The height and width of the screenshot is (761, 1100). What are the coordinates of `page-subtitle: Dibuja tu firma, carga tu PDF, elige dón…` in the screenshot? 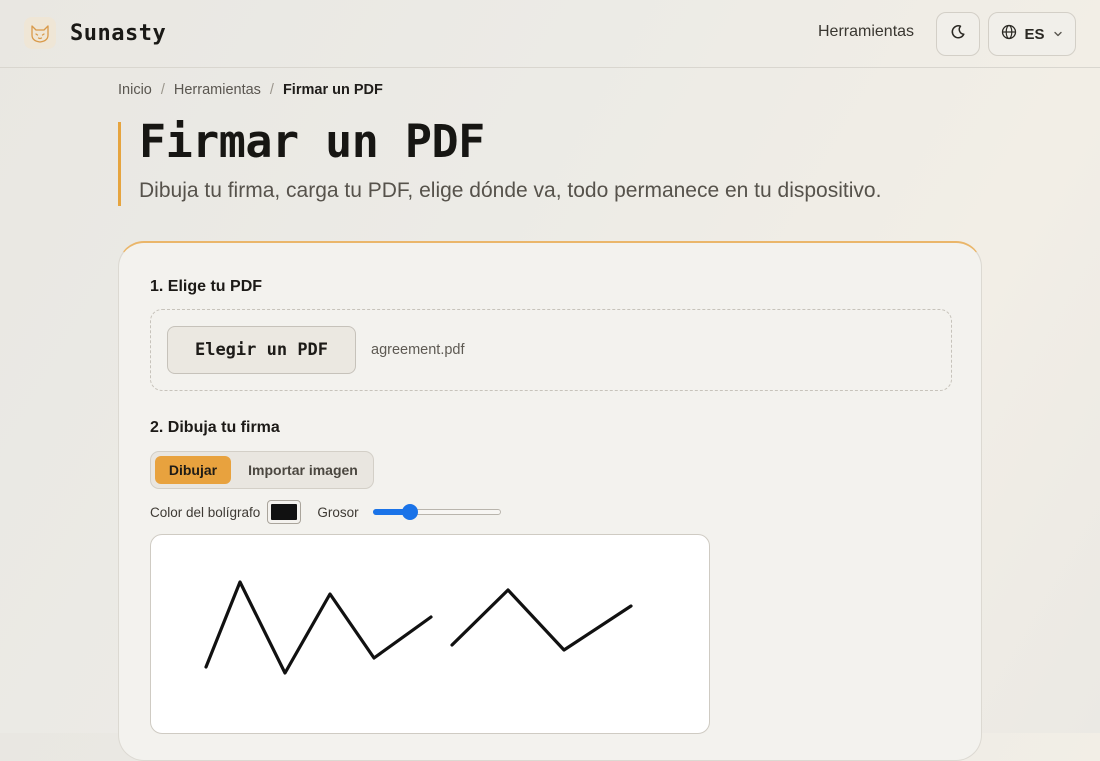 It's located at (510, 190).